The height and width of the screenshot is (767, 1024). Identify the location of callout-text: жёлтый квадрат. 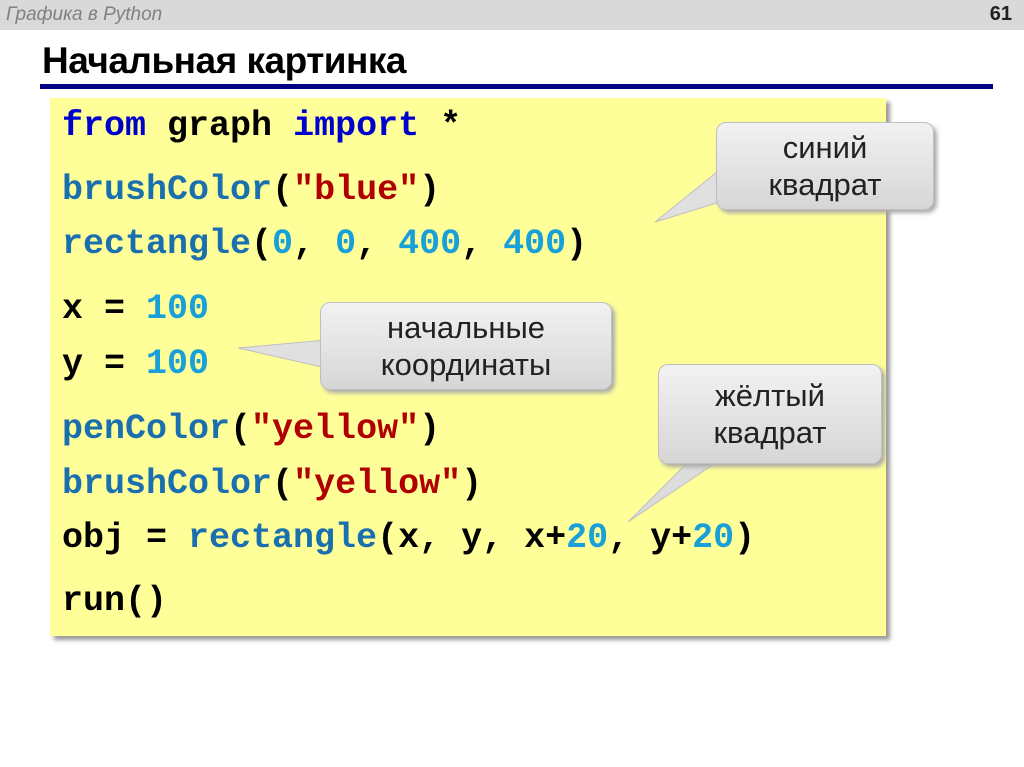
(770, 414).